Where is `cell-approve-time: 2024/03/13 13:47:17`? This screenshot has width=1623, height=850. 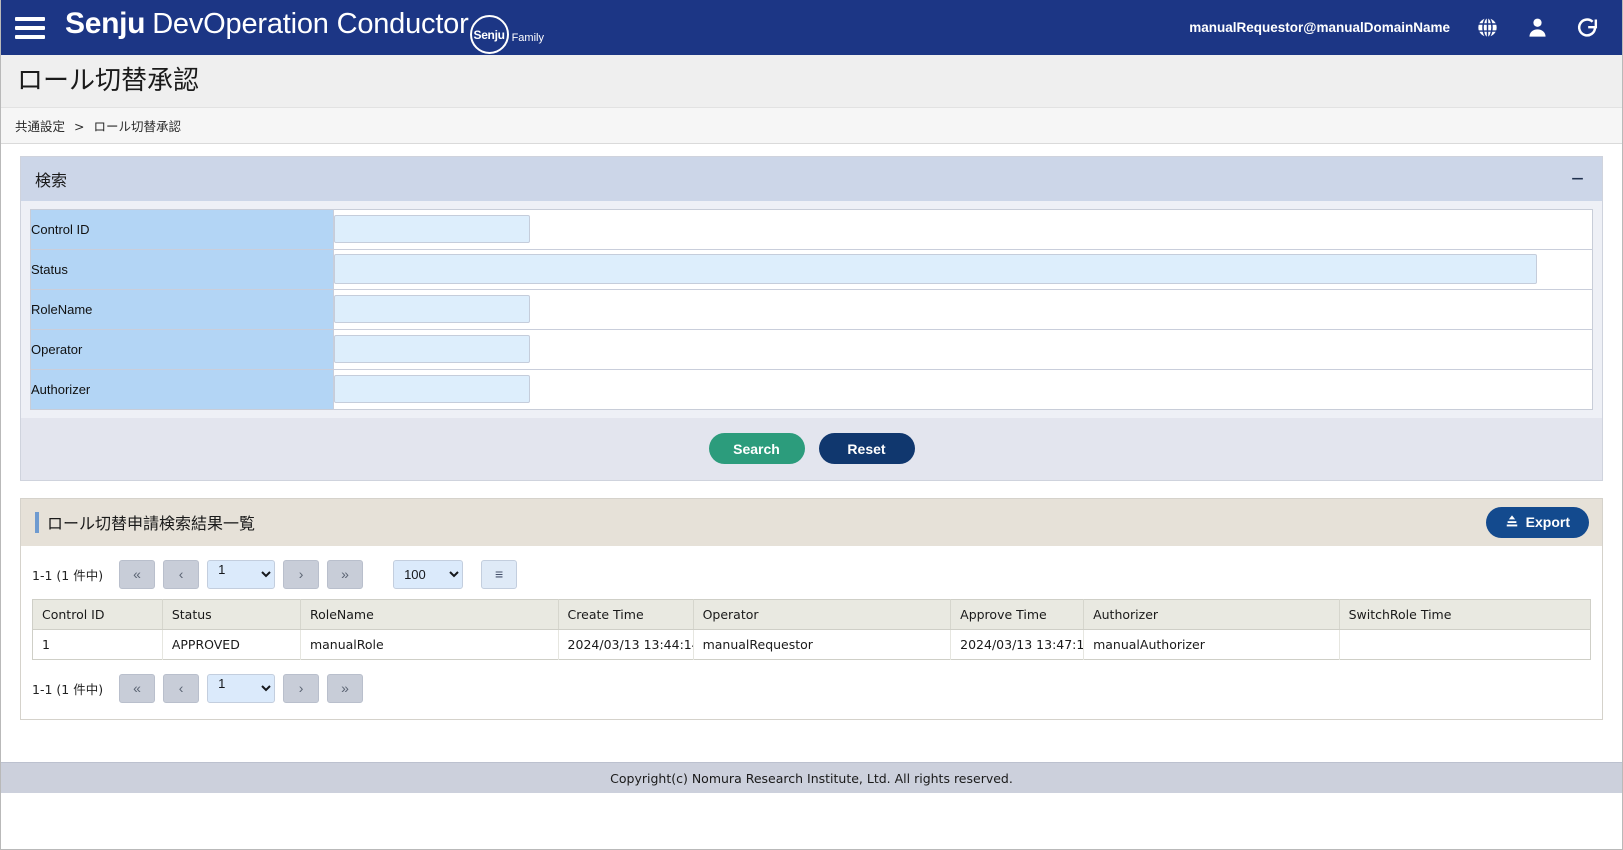
cell-approve-time: 2024/03/13 13:47:17 is located at coordinates (1017, 644).